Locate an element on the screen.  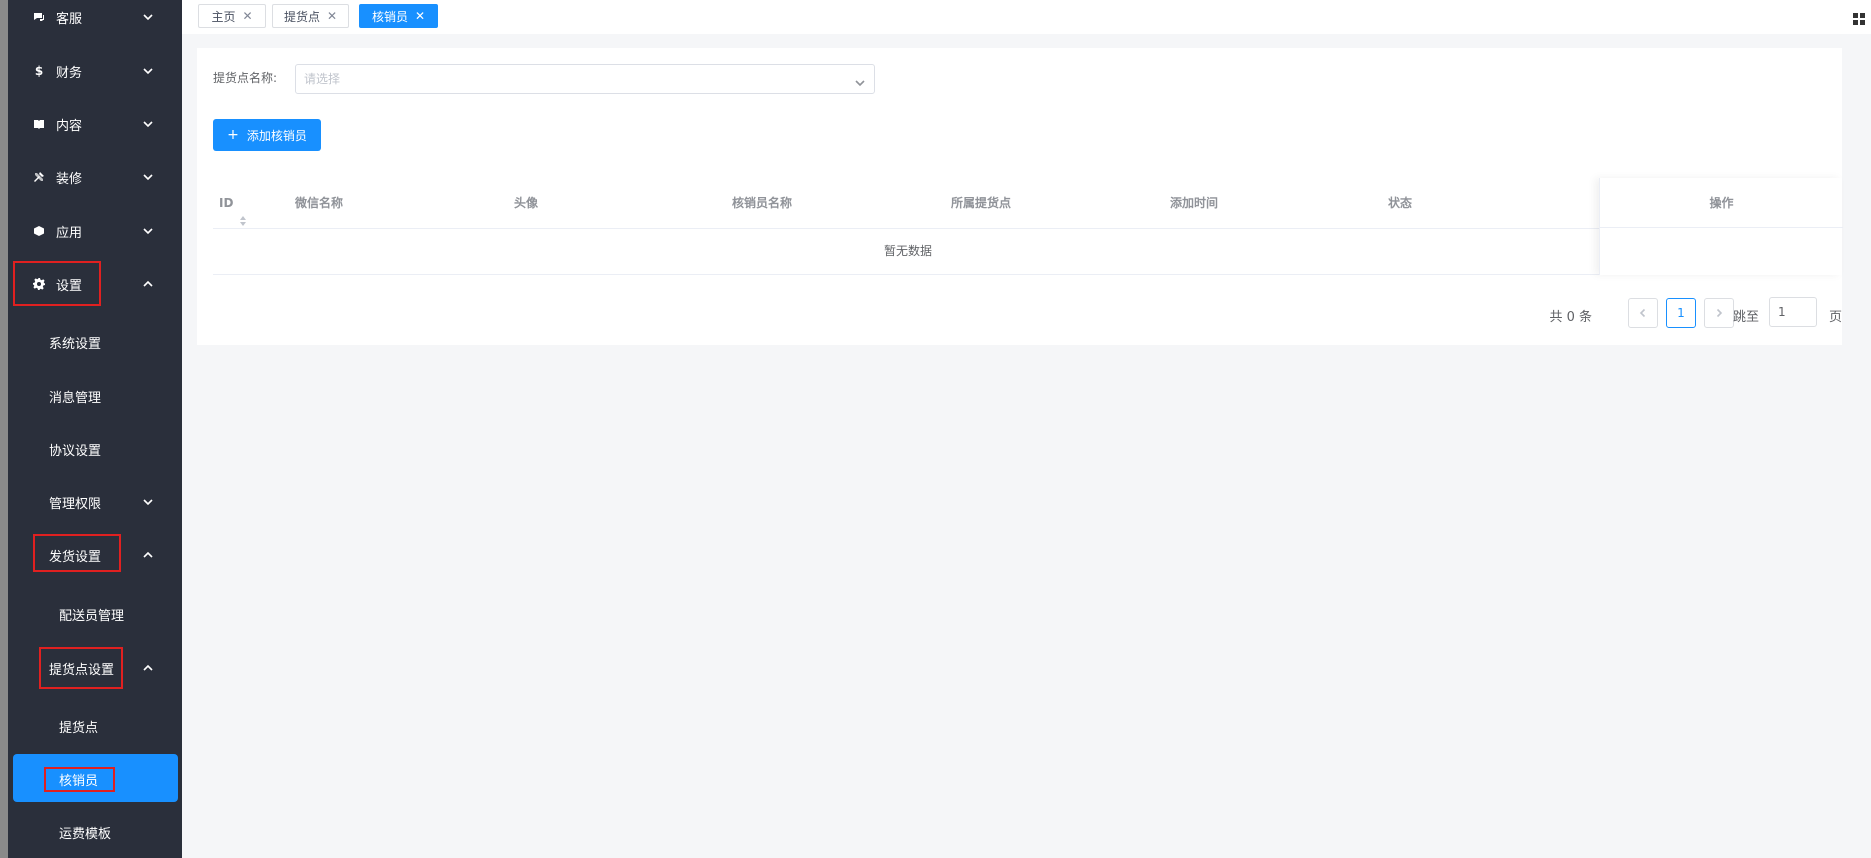
sidebar-item-label: 配送员管理 is located at coordinates (92, 616).